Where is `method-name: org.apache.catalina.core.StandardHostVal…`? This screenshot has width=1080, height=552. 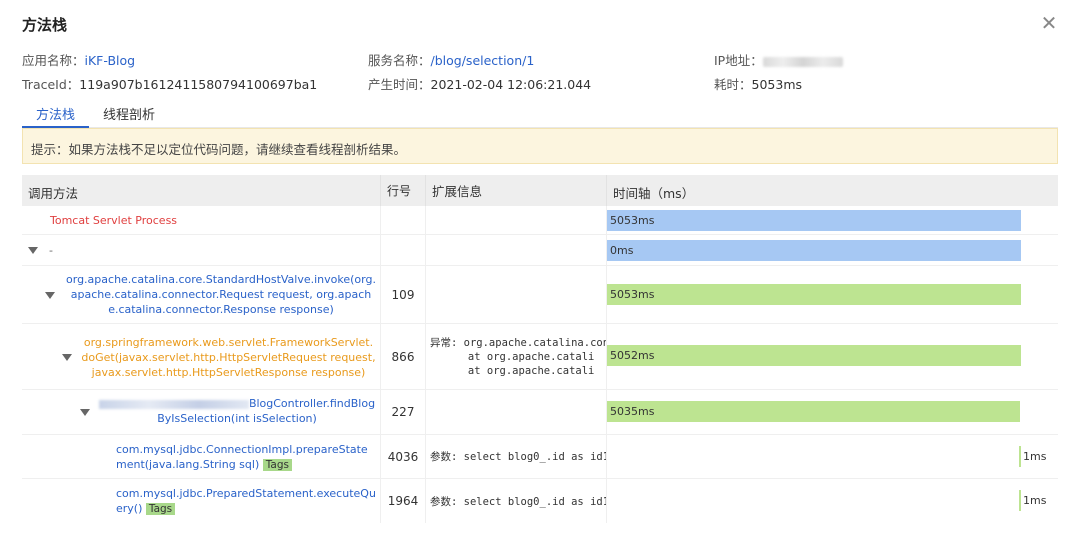 method-name: org.apache.catalina.core.StandardHostVal… is located at coordinates (221, 294).